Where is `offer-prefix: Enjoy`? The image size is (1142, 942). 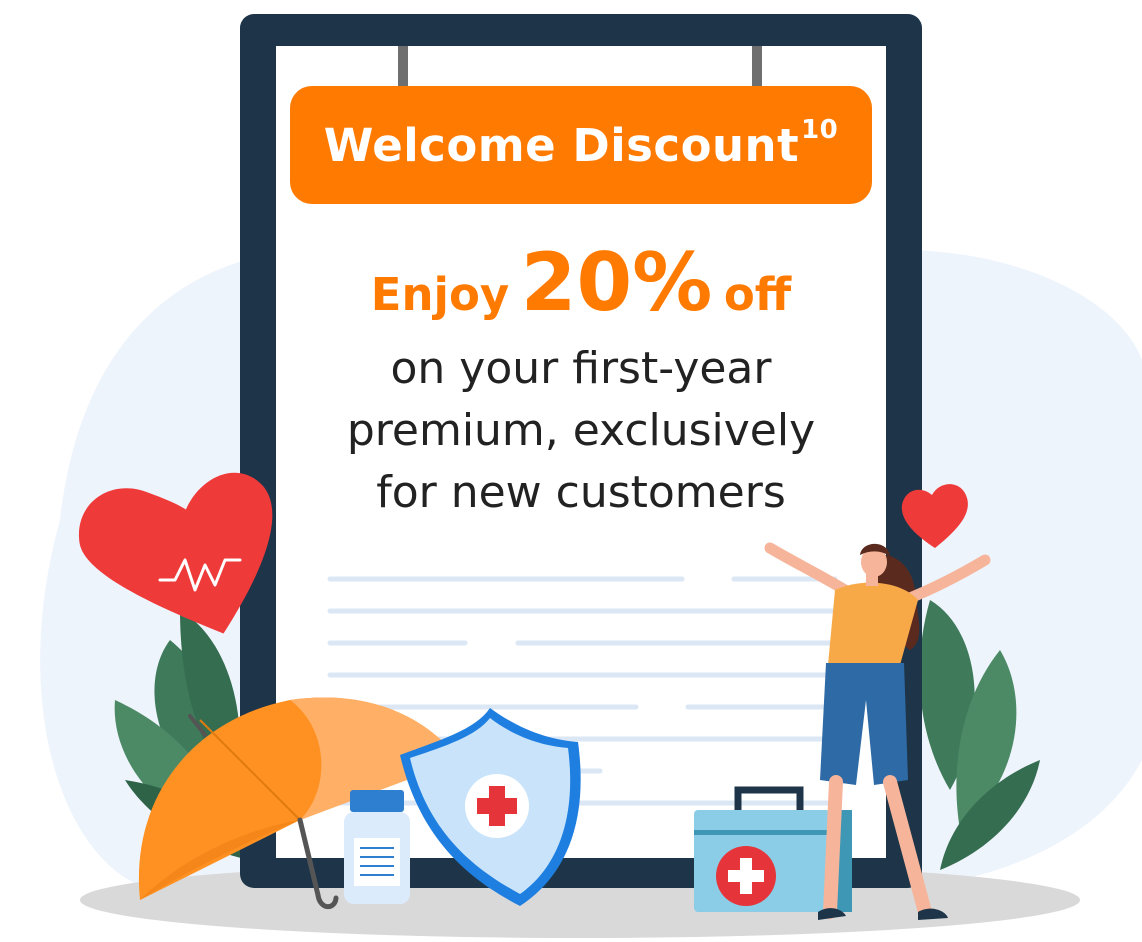 offer-prefix: Enjoy is located at coordinates (440, 294).